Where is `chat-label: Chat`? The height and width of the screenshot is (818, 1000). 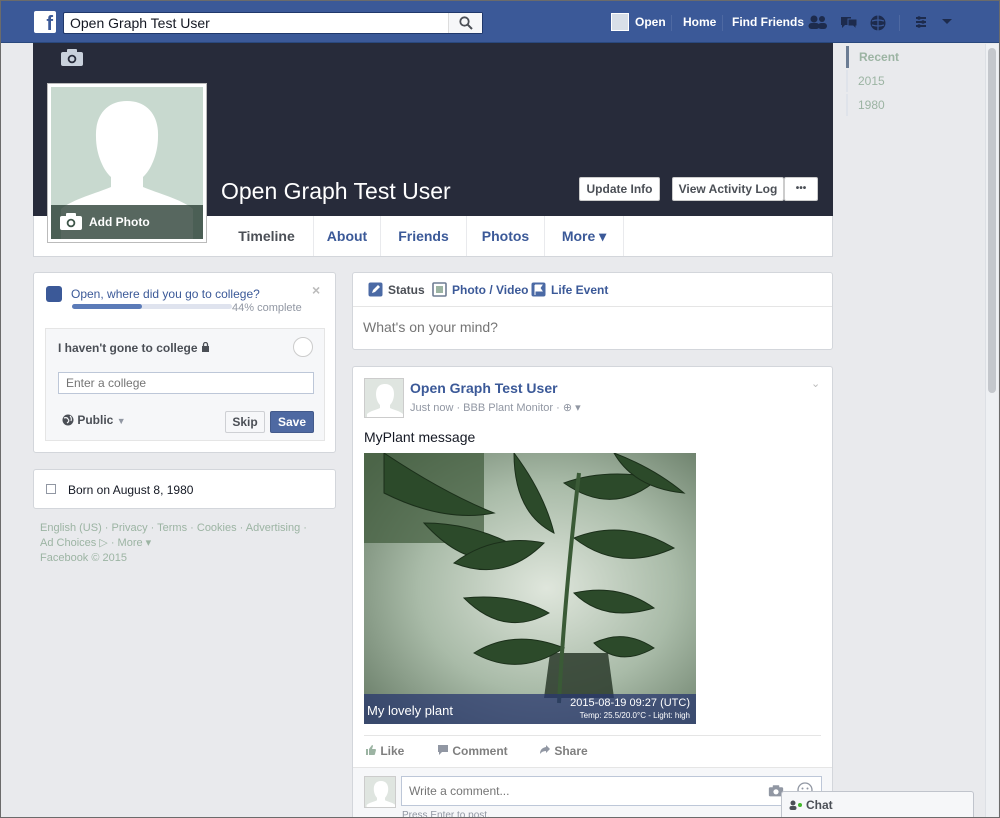
chat-label: Chat is located at coordinates (819, 805).